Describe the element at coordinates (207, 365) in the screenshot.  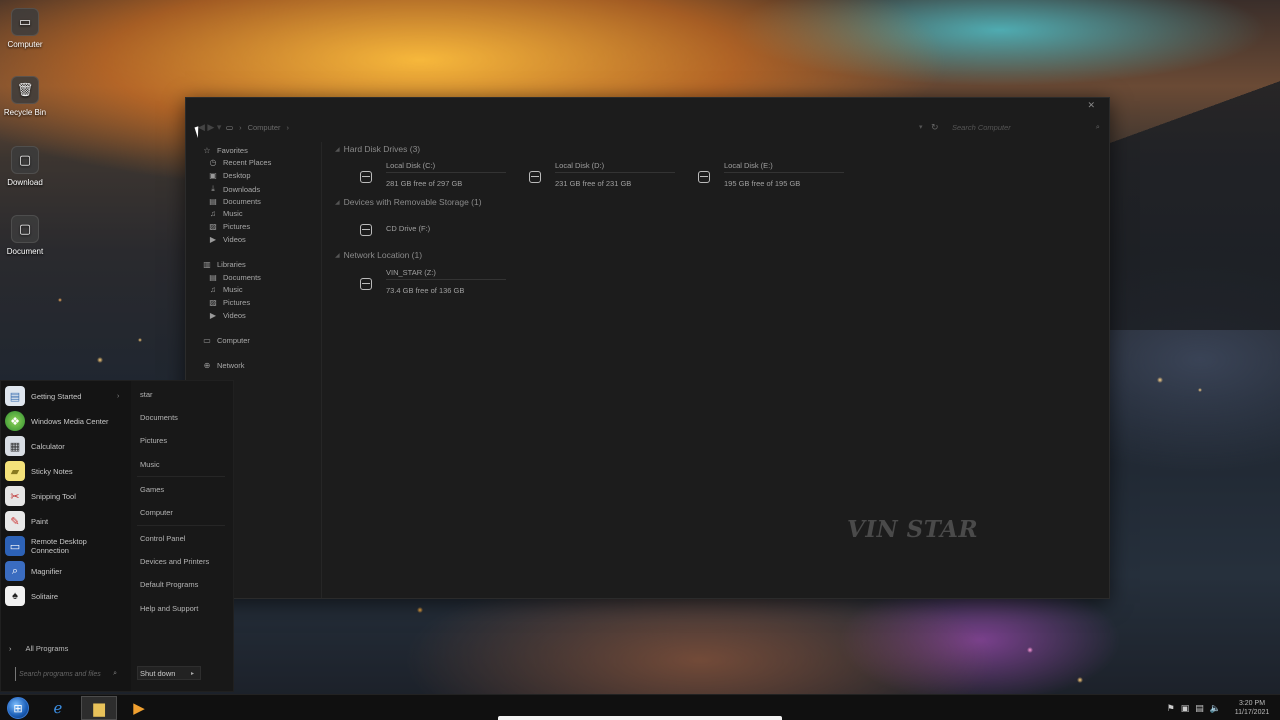
I see `globe-icon: ⊕` at that location.